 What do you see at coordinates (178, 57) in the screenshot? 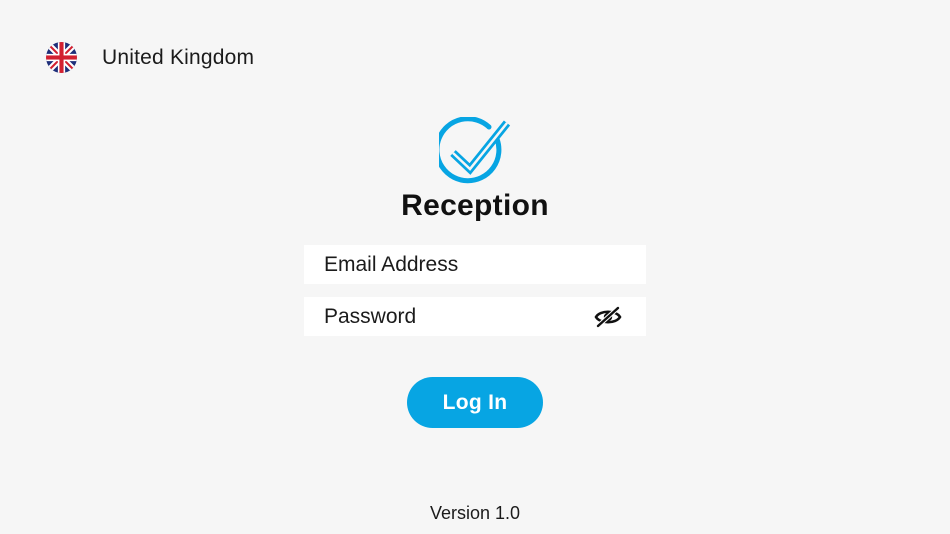
I see `region-label: United Kingdom` at bounding box center [178, 57].